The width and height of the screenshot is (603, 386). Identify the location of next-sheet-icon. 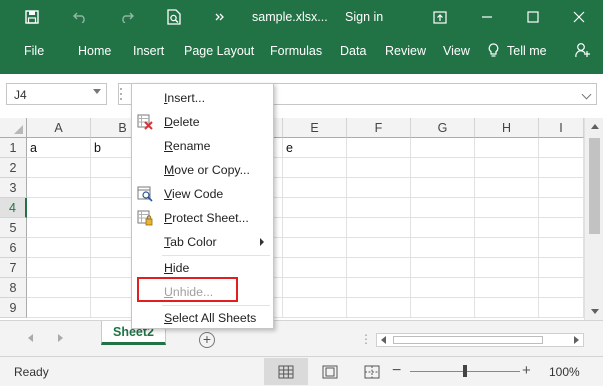
(60, 338).